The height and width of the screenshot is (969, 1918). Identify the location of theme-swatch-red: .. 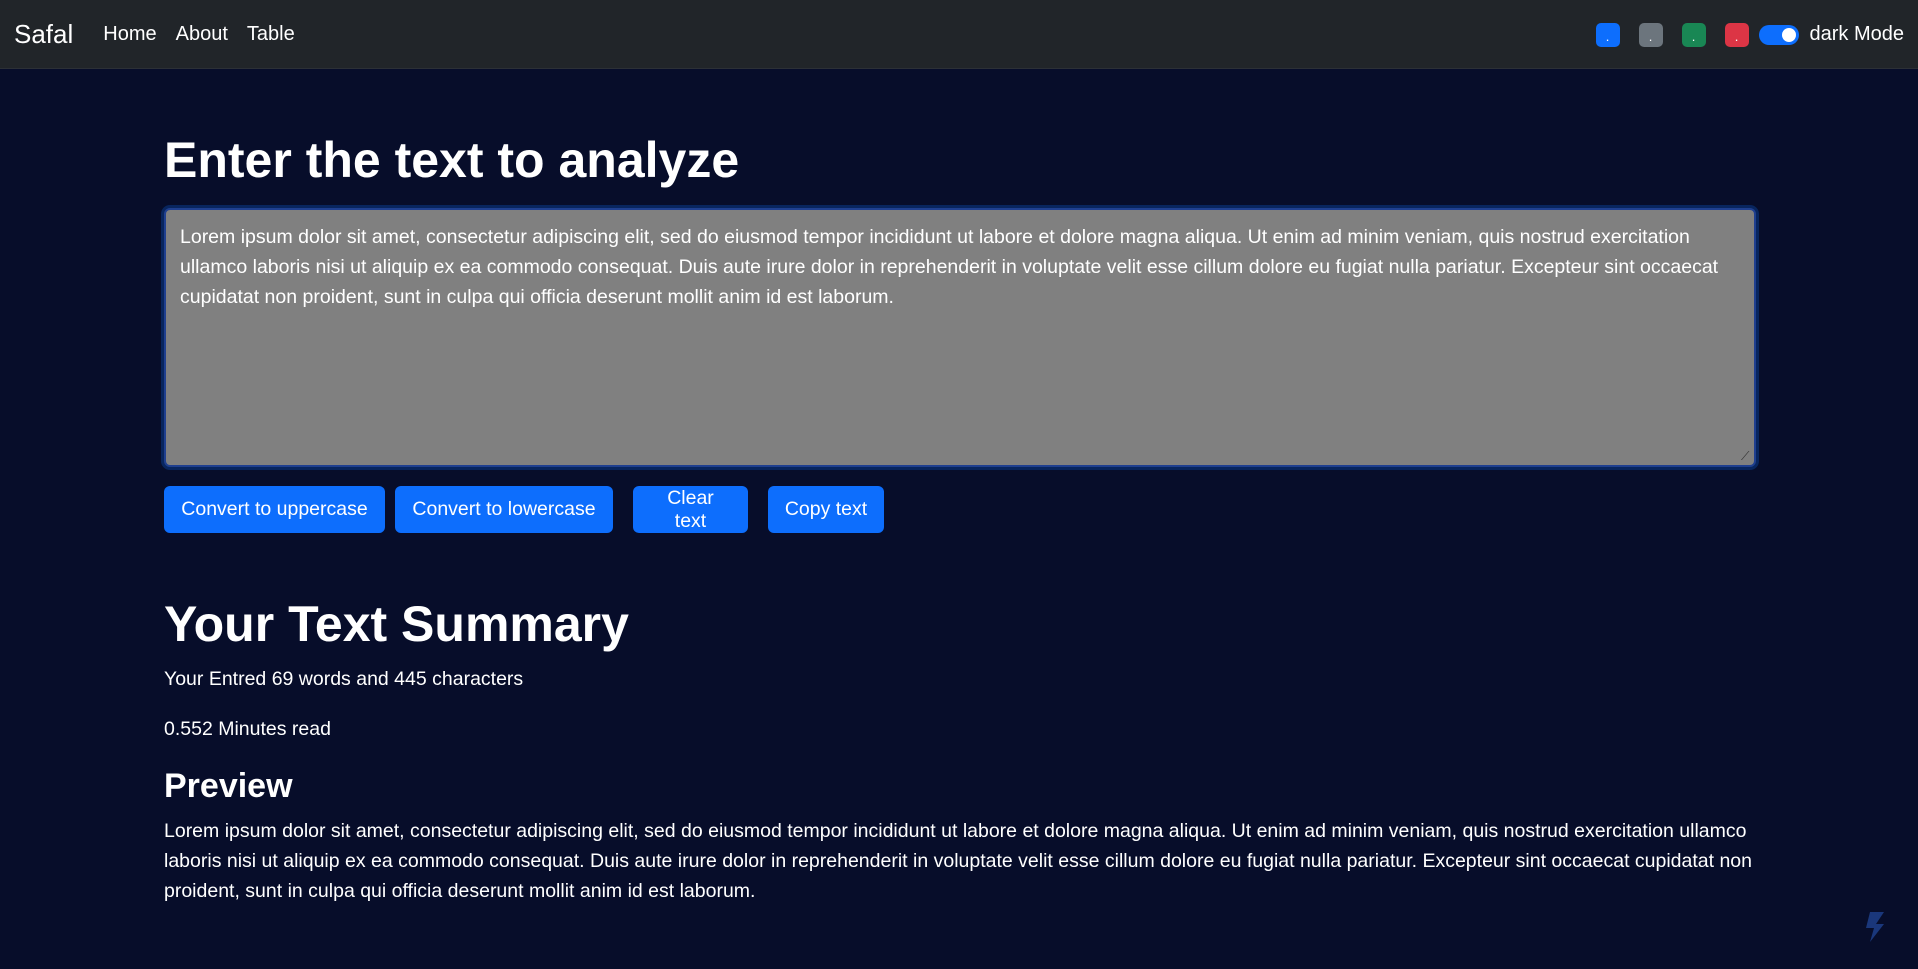
(1736, 34).